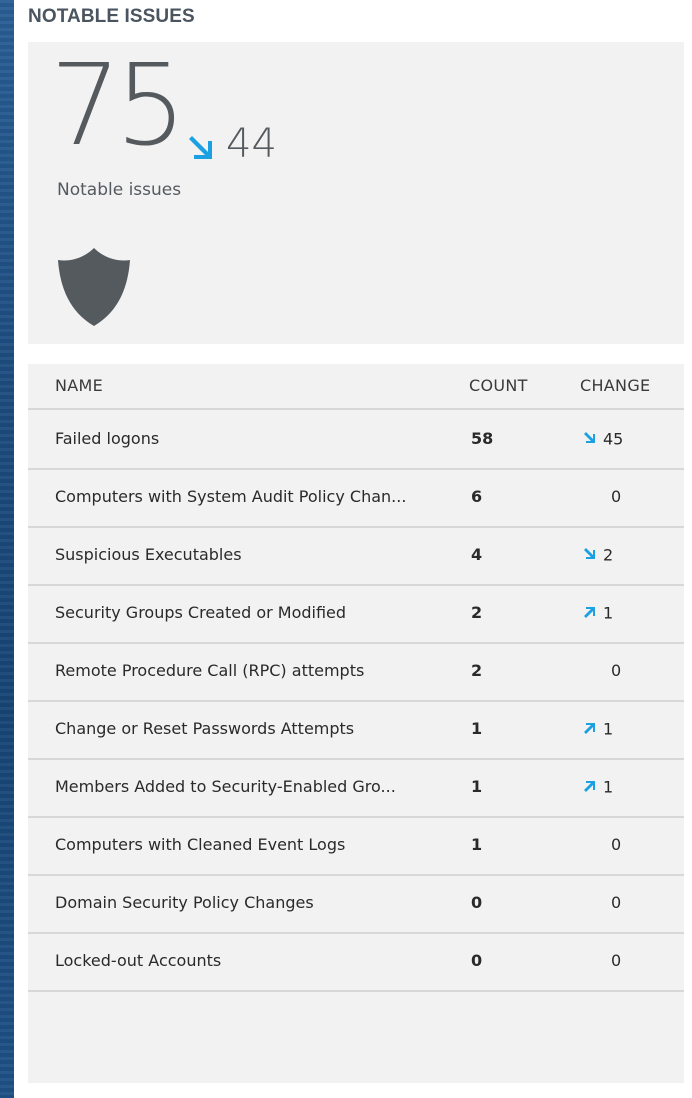 Image resolution: width=692 pixels, height=1098 pixels. I want to click on change-value: 45, so click(613, 439).